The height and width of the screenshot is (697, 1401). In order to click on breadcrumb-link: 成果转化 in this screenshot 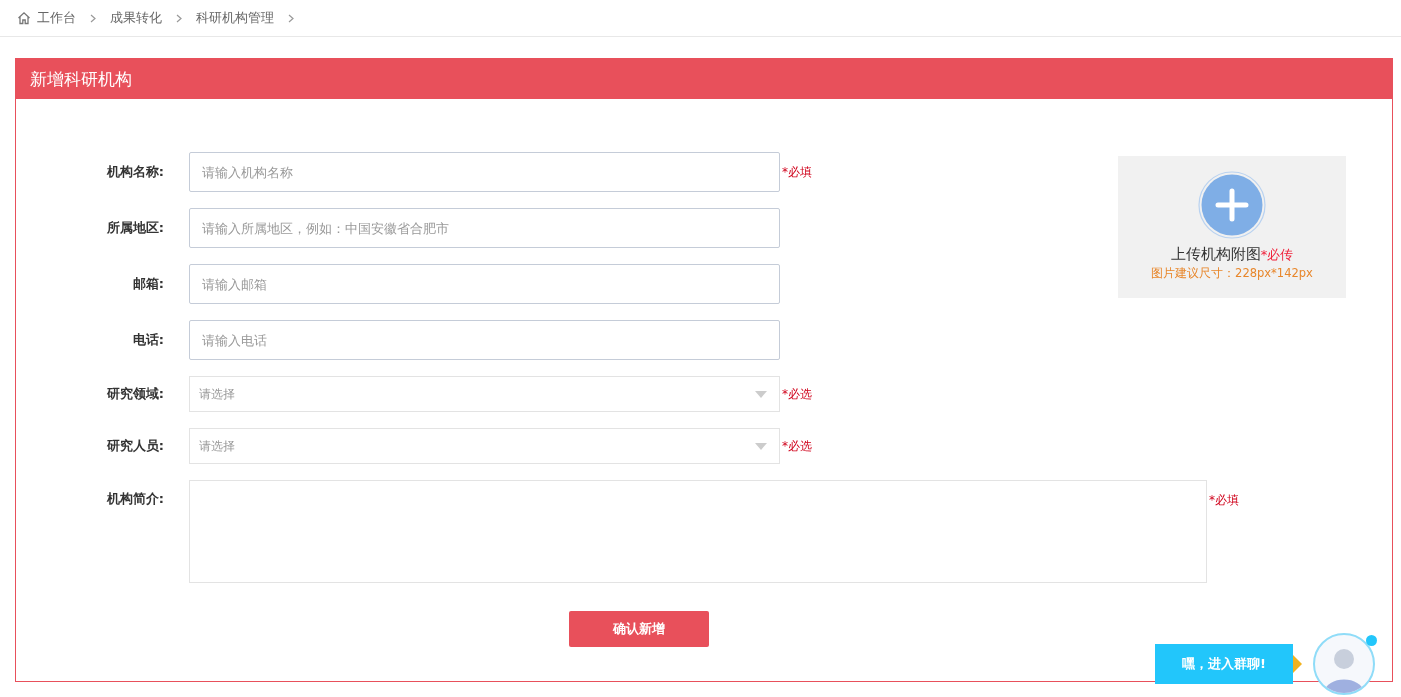, I will do `click(136, 18)`.